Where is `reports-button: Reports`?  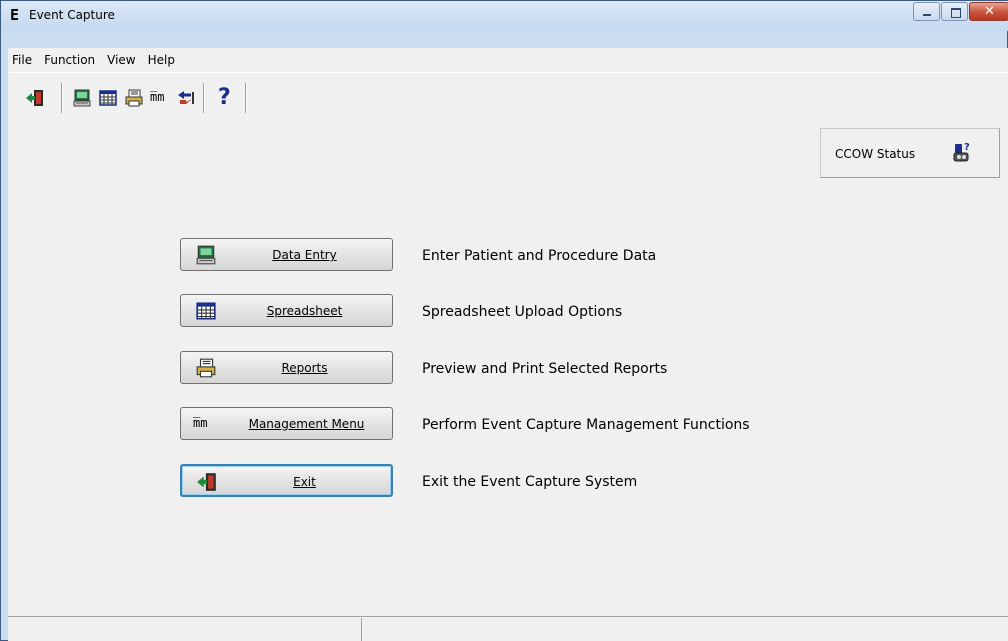 reports-button: Reports is located at coordinates (286, 367).